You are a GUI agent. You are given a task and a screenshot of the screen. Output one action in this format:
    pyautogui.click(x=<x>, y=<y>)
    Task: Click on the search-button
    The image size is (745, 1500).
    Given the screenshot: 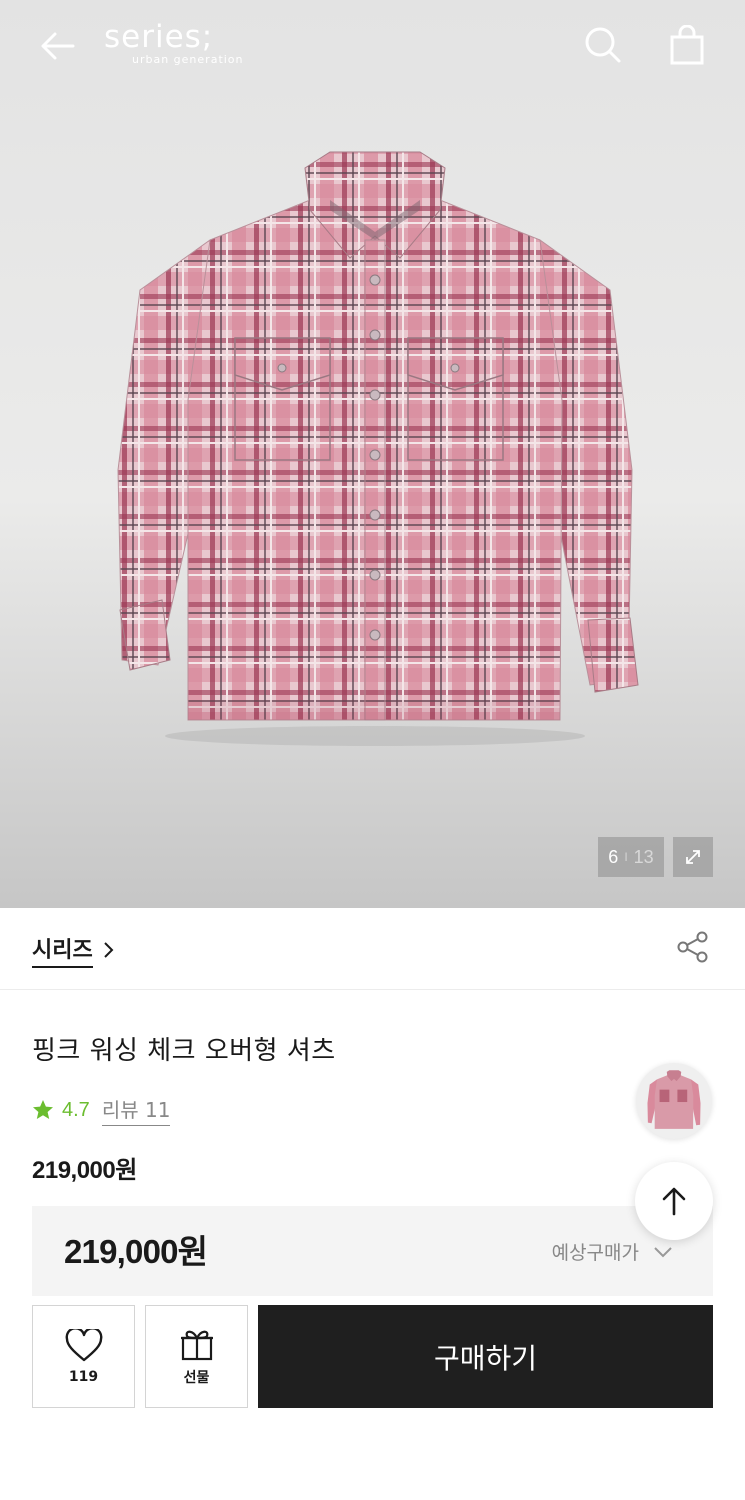 What is the action you would take?
    pyautogui.click(x=603, y=45)
    